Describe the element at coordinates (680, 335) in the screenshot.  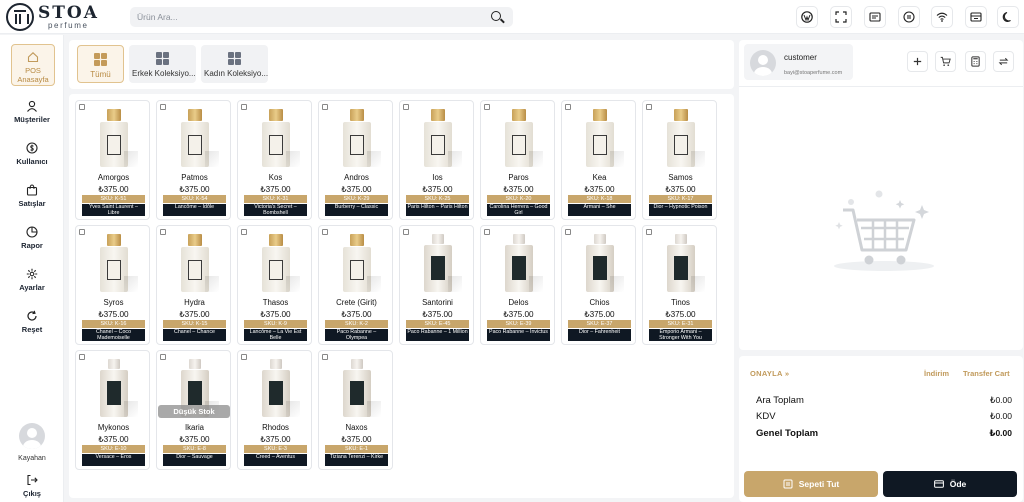
I see `product-inspiration: Emporio Armani – Stronger With You` at that location.